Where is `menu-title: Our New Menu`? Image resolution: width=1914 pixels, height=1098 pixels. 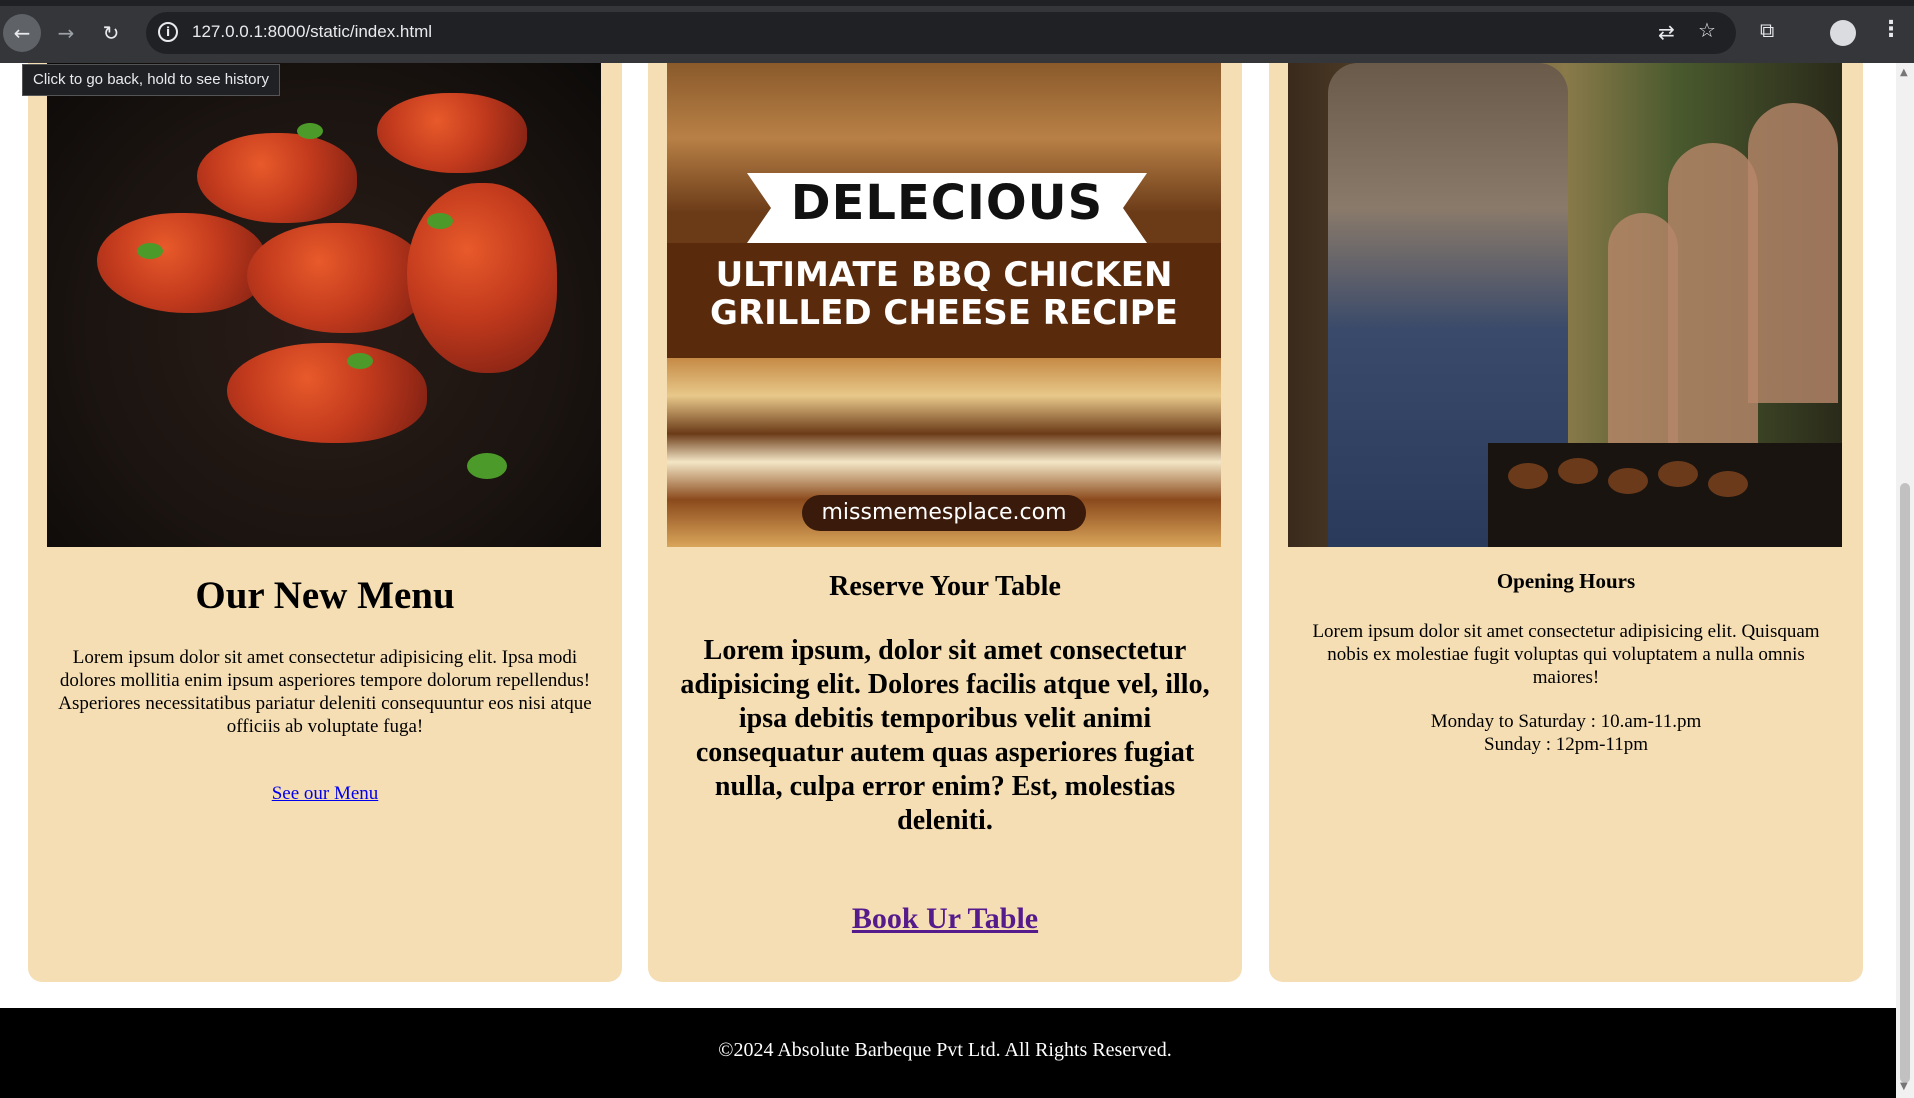
menu-title: Our New Menu is located at coordinates (325, 595).